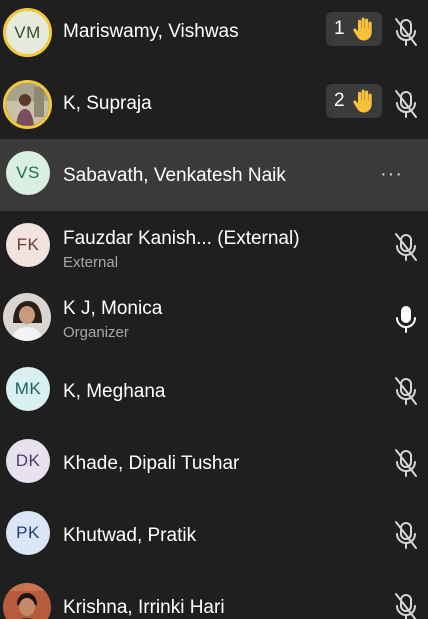 This screenshot has width=428, height=619. What do you see at coordinates (214, 535) in the screenshot?
I see `participant-row: PK Khutwad, Pratik` at bounding box center [214, 535].